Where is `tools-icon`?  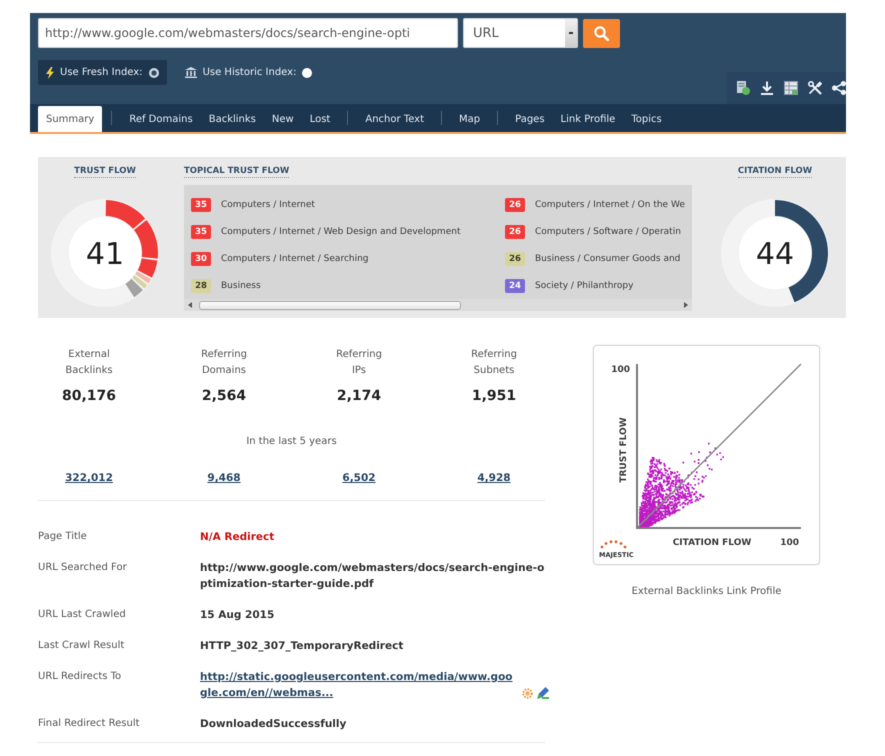
tools-icon is located at coordinates (815, 88).